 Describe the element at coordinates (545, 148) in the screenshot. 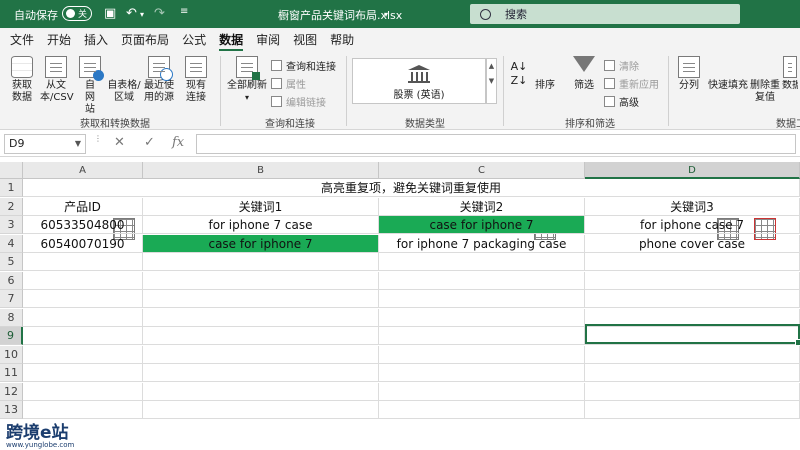

I see `sort-button: 排序` at that location.